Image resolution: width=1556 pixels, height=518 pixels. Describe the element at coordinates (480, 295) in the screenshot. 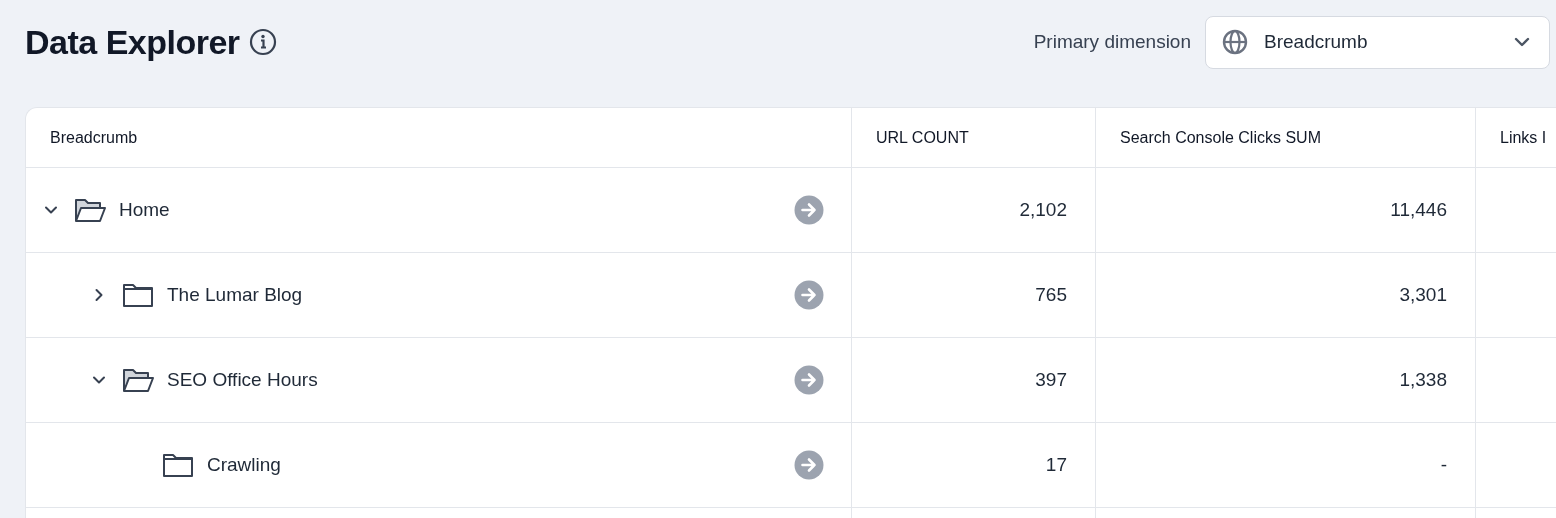

I see `breadcrumb-name: The Lumar Blog` at that location.